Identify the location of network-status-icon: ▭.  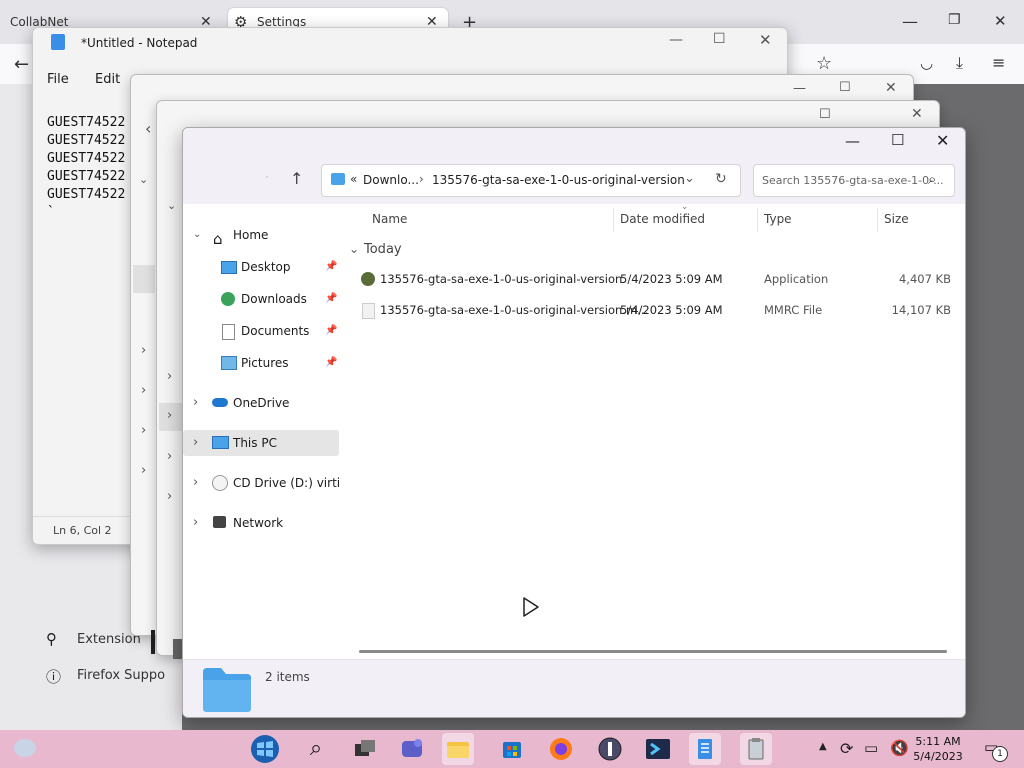
(871, 748).